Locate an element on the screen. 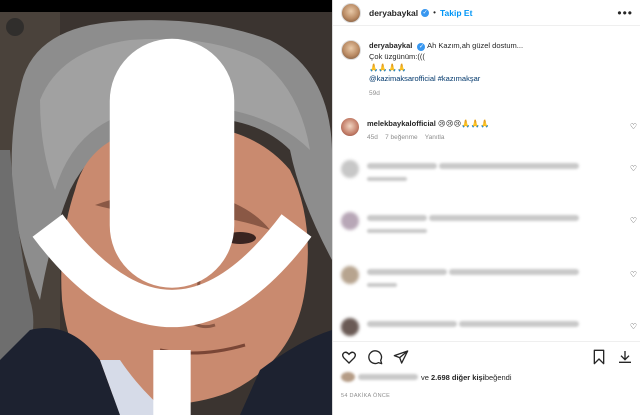 Image resolution: width=640 pixels, height=415 pixels. caption-username: deryabaykal is located at coordinates (390, 45).